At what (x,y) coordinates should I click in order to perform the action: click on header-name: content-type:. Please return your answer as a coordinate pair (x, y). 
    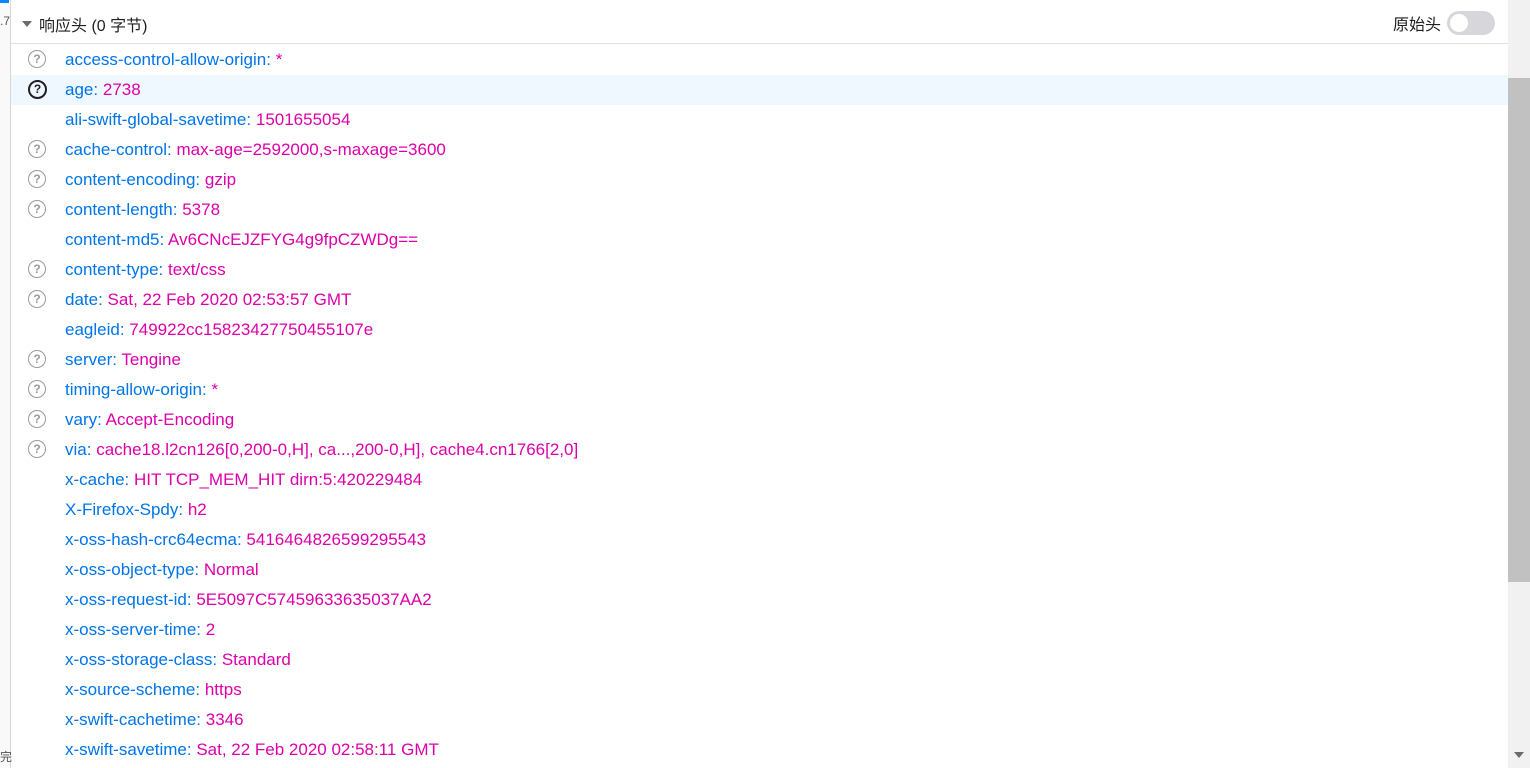
    Looking at the image, I should click on (114, 269).